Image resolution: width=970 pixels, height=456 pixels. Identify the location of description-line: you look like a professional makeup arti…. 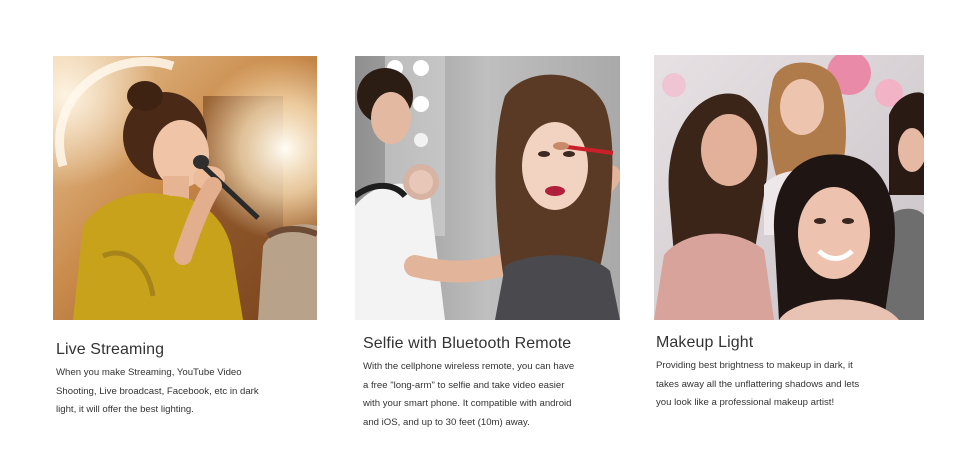
(745, 402).